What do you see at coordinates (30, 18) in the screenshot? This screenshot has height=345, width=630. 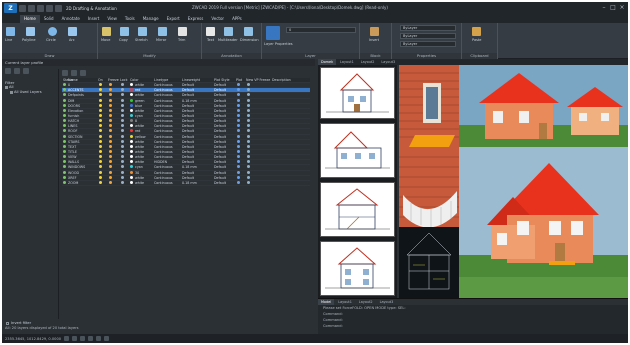 I see `tab-home: Home` at bounding box center [30, 18].